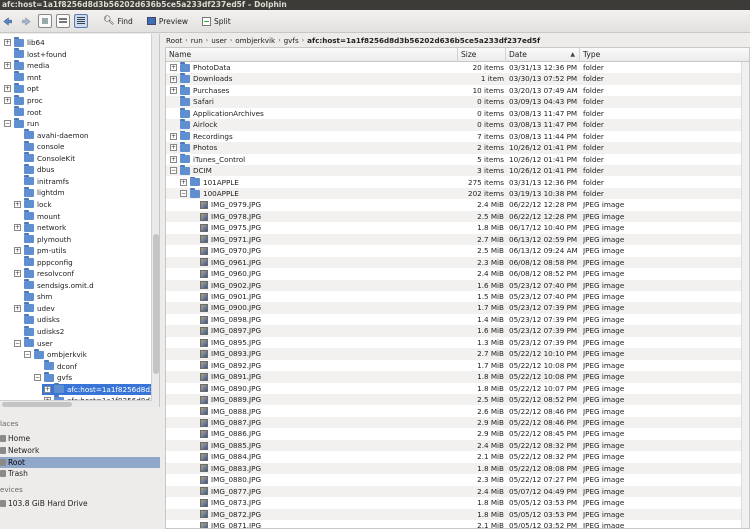 The height and width of the screenshot is (529, 750). I want to click on tree-item: + proc, so click(21, 100).